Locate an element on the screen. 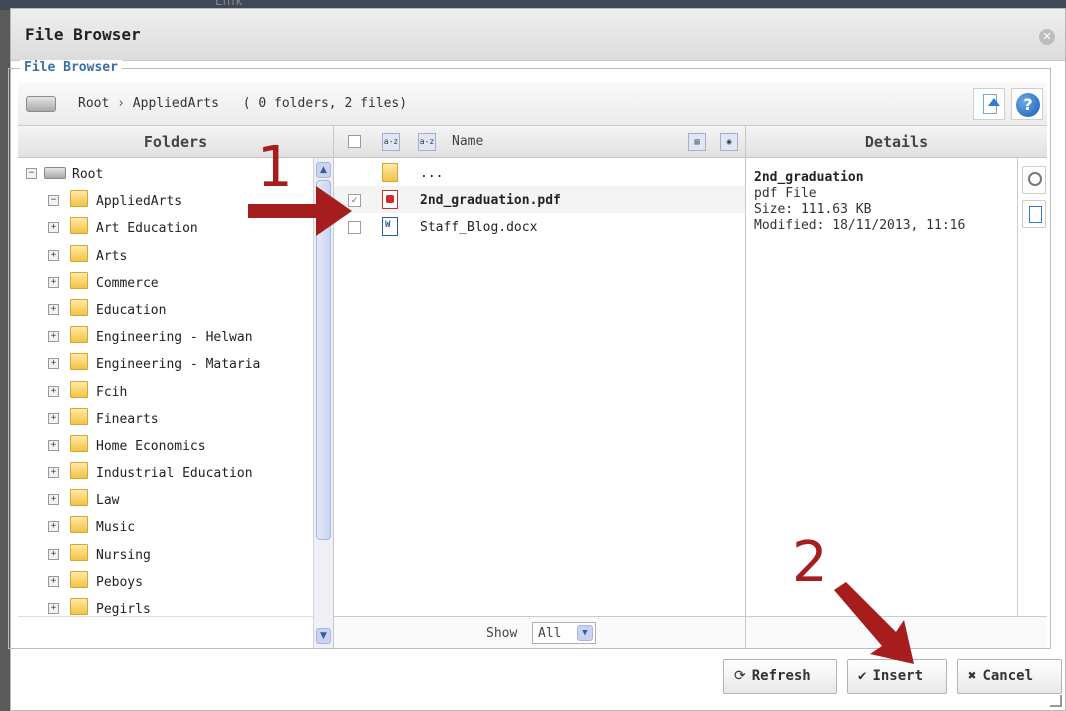  refresh-button: ⟳ Refresh is located at coordinates (780, 676).